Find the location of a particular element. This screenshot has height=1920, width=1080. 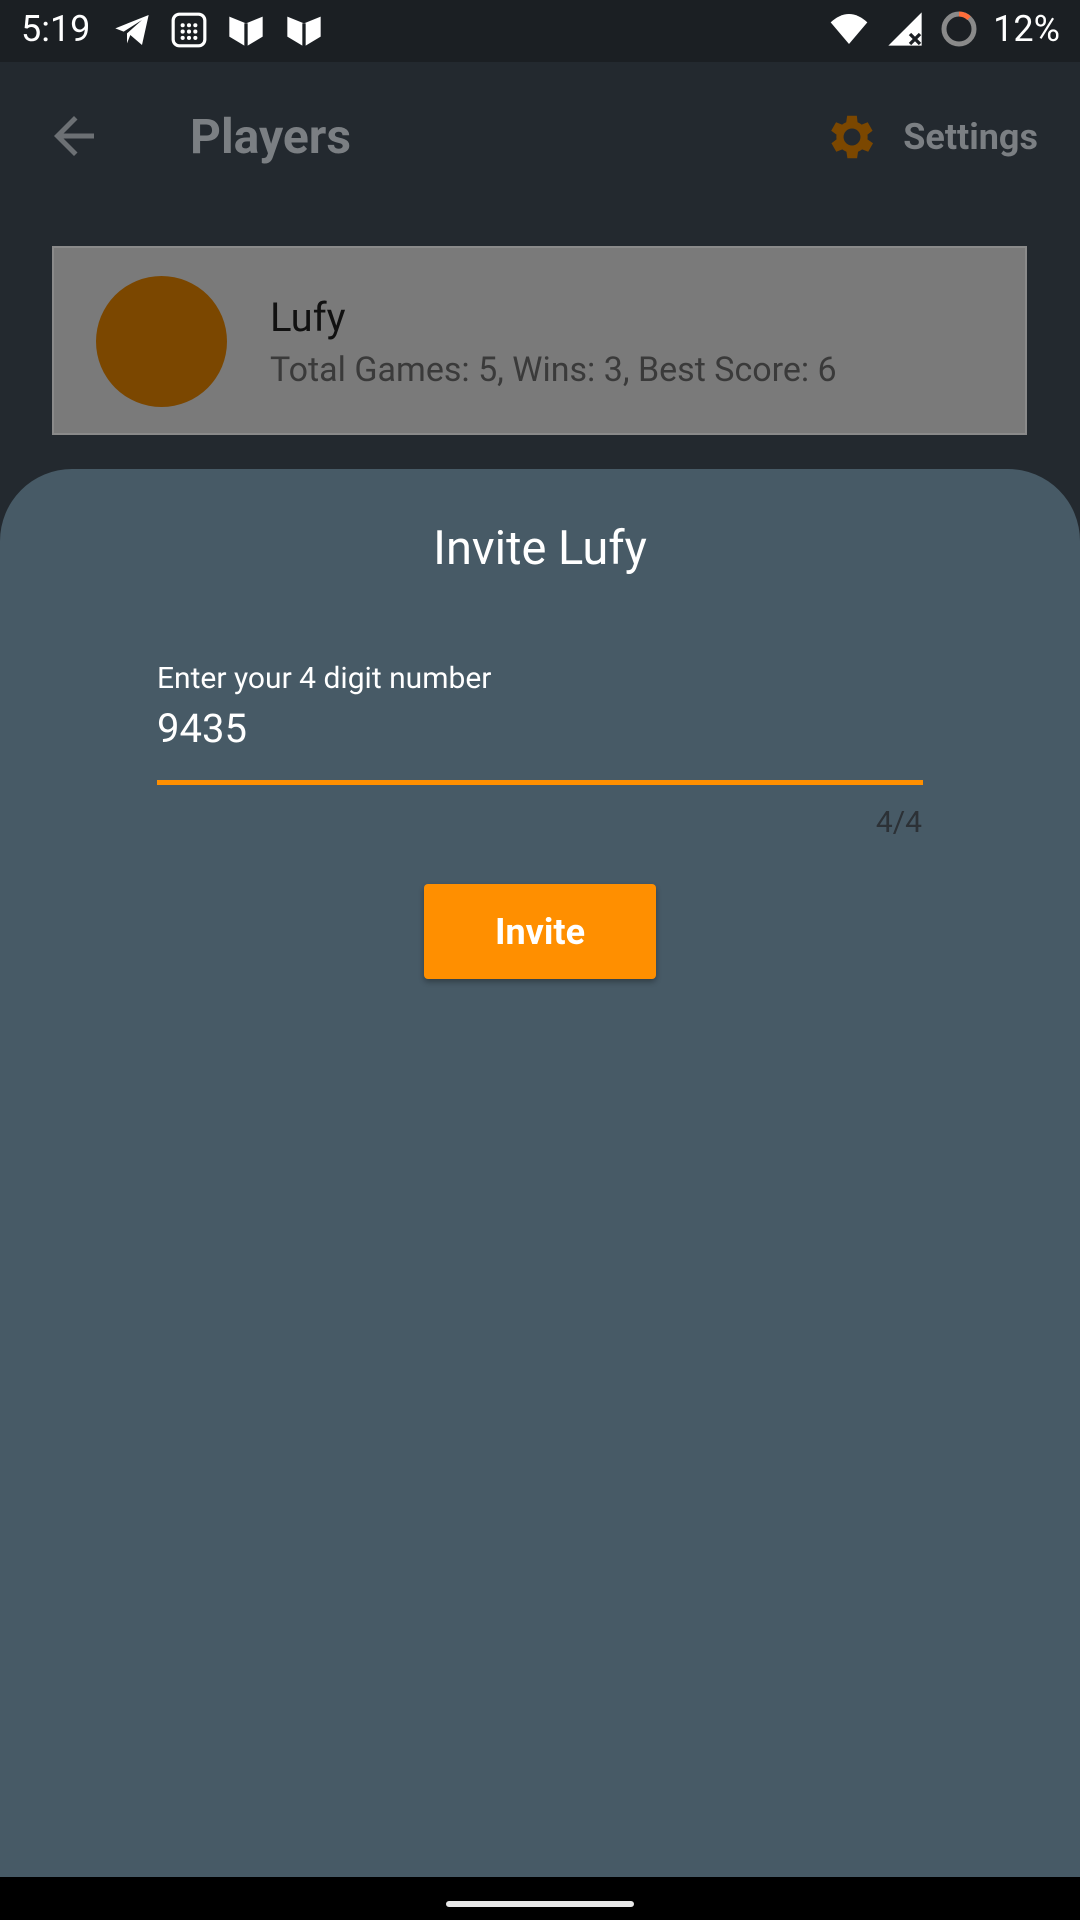

system-icons: 12% is located at coordinates (943, 29).